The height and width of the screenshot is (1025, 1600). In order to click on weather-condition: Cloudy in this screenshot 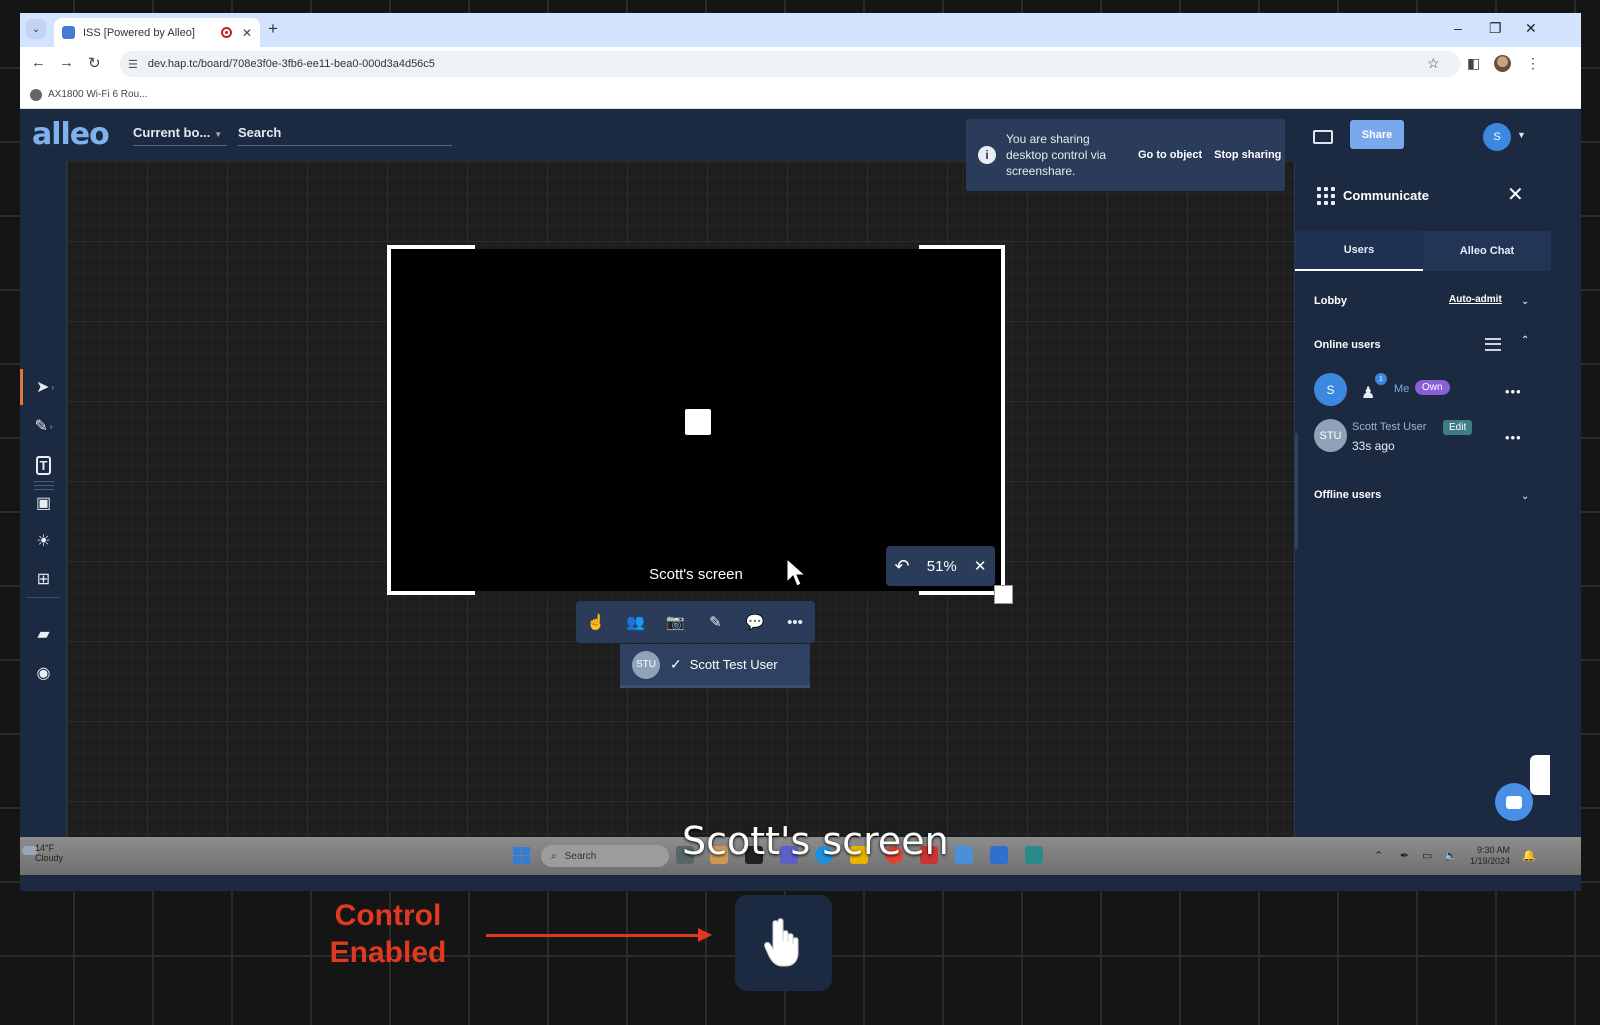, I will do `click(49, 858)`.